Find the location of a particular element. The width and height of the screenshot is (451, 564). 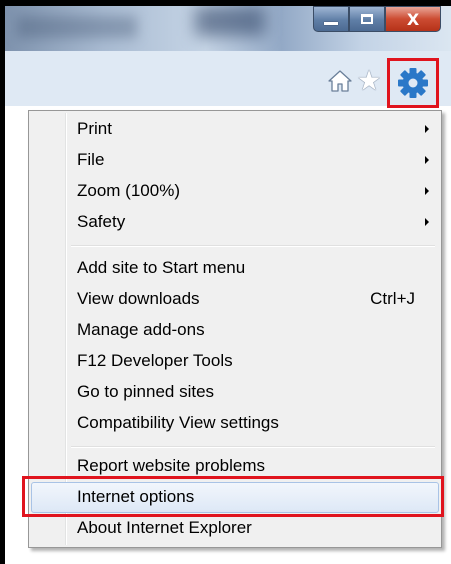

menu-item-about-internet-explorer: About Internet Explorer is located at coordinates (235, 528).